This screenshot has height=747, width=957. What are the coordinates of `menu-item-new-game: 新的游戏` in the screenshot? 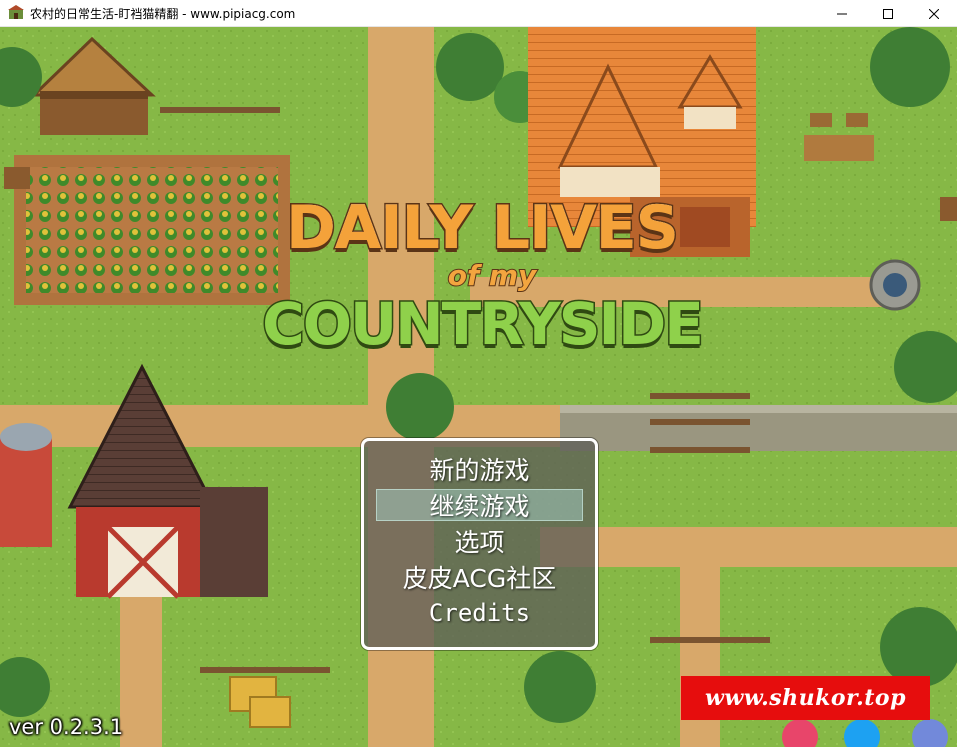 It's located at (479, 469).